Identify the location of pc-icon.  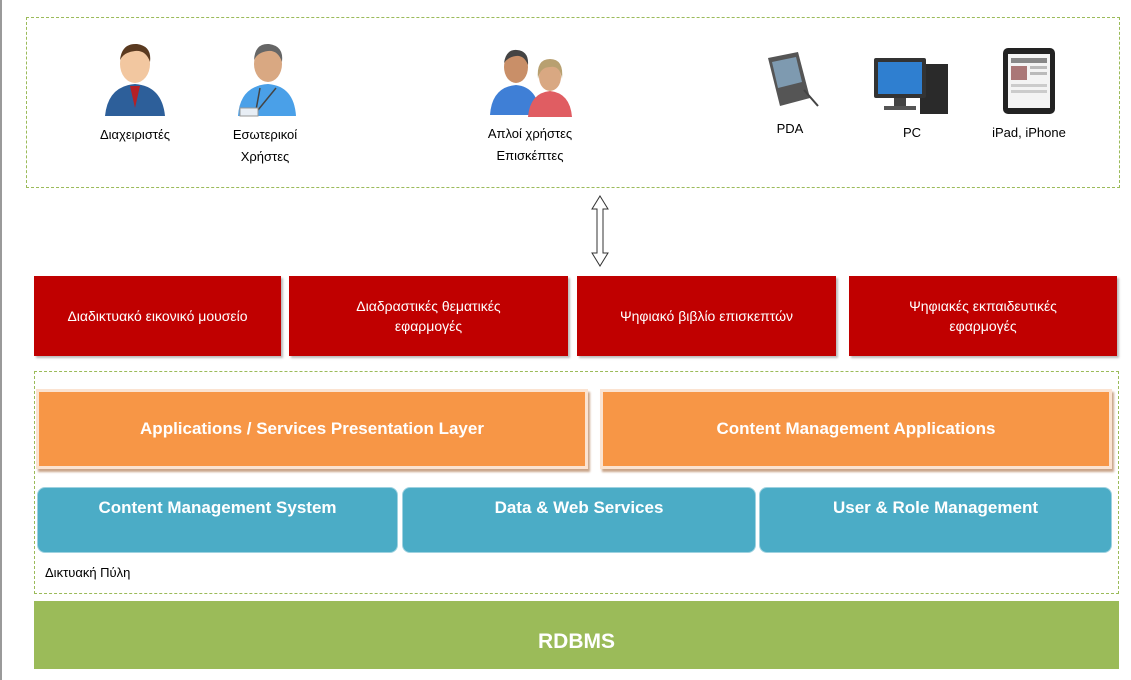
(911, 86).